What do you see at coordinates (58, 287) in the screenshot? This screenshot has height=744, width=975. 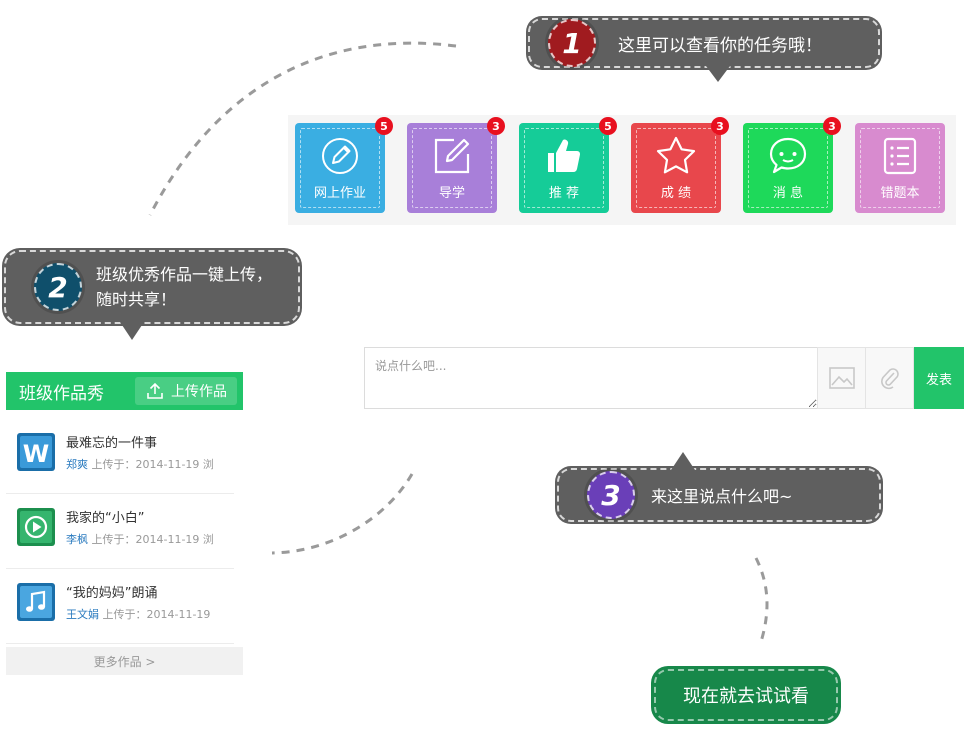 I see `step-number-badge: 2` at bounding box center [58, 287].